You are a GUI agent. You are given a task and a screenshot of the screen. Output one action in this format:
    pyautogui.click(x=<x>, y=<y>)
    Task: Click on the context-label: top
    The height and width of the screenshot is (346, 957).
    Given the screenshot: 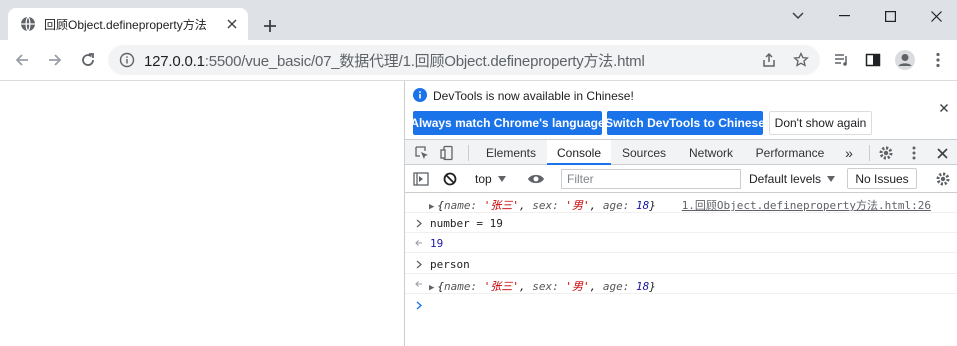 What is the action you would take?
    pyautogui.click(x=483, y=179)
    